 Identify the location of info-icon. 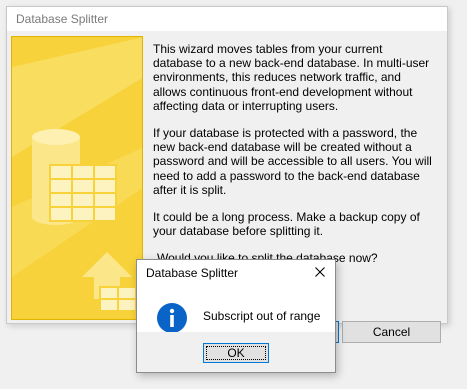
(172, 318).